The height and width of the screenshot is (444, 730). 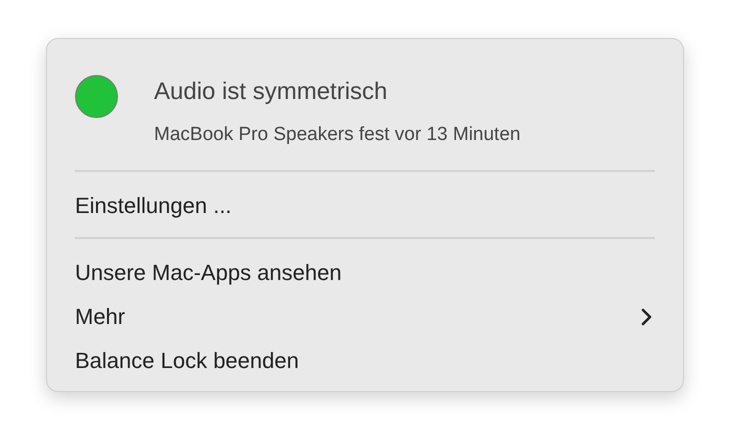 I want to click on status-subtitle: MacBook Pro Speakers fest vor 13 Minuten, so click(x=337, y=135).